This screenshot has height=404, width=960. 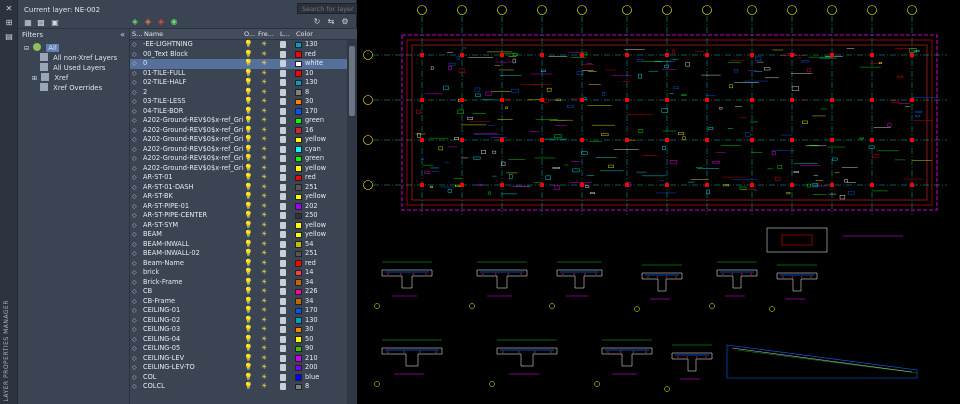 What do you see at coordinates (331, 8) in the screenshot?
I see `search-layer-input` at bounding box center [331, 8].